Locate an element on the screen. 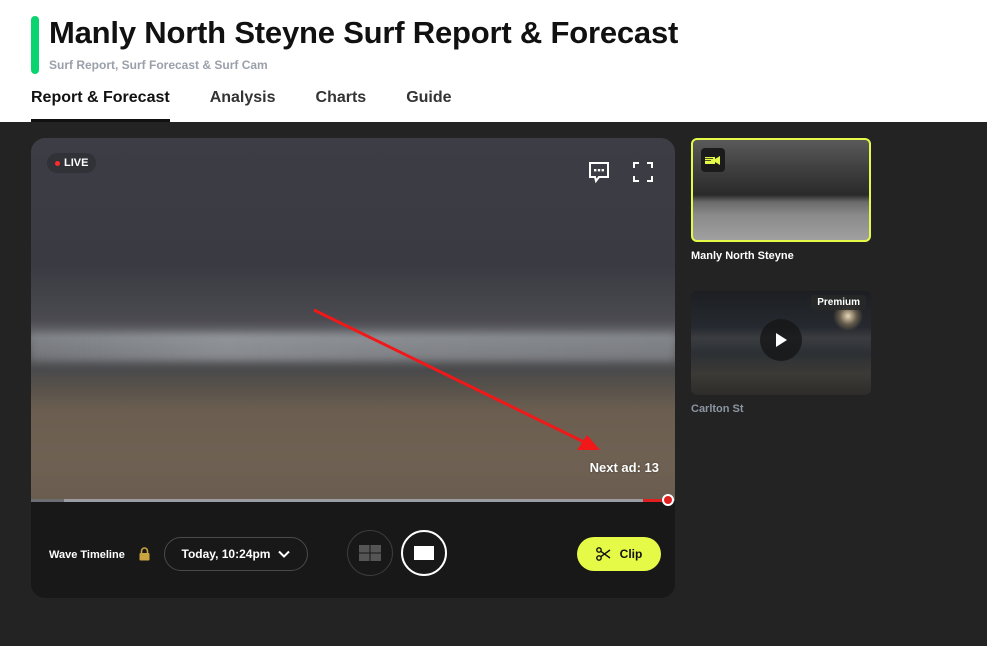 This screenshot has width=987, height=646. live-label: LIVE is located at coordinates (76, 163).